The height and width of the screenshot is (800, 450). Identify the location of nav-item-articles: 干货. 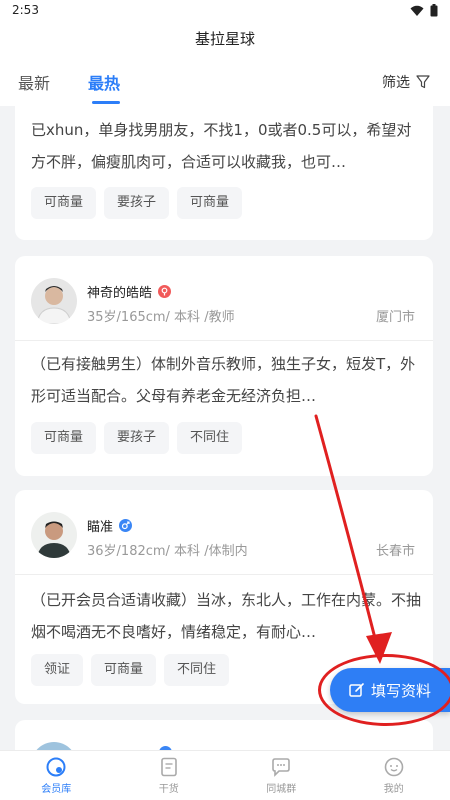
(169, 775).